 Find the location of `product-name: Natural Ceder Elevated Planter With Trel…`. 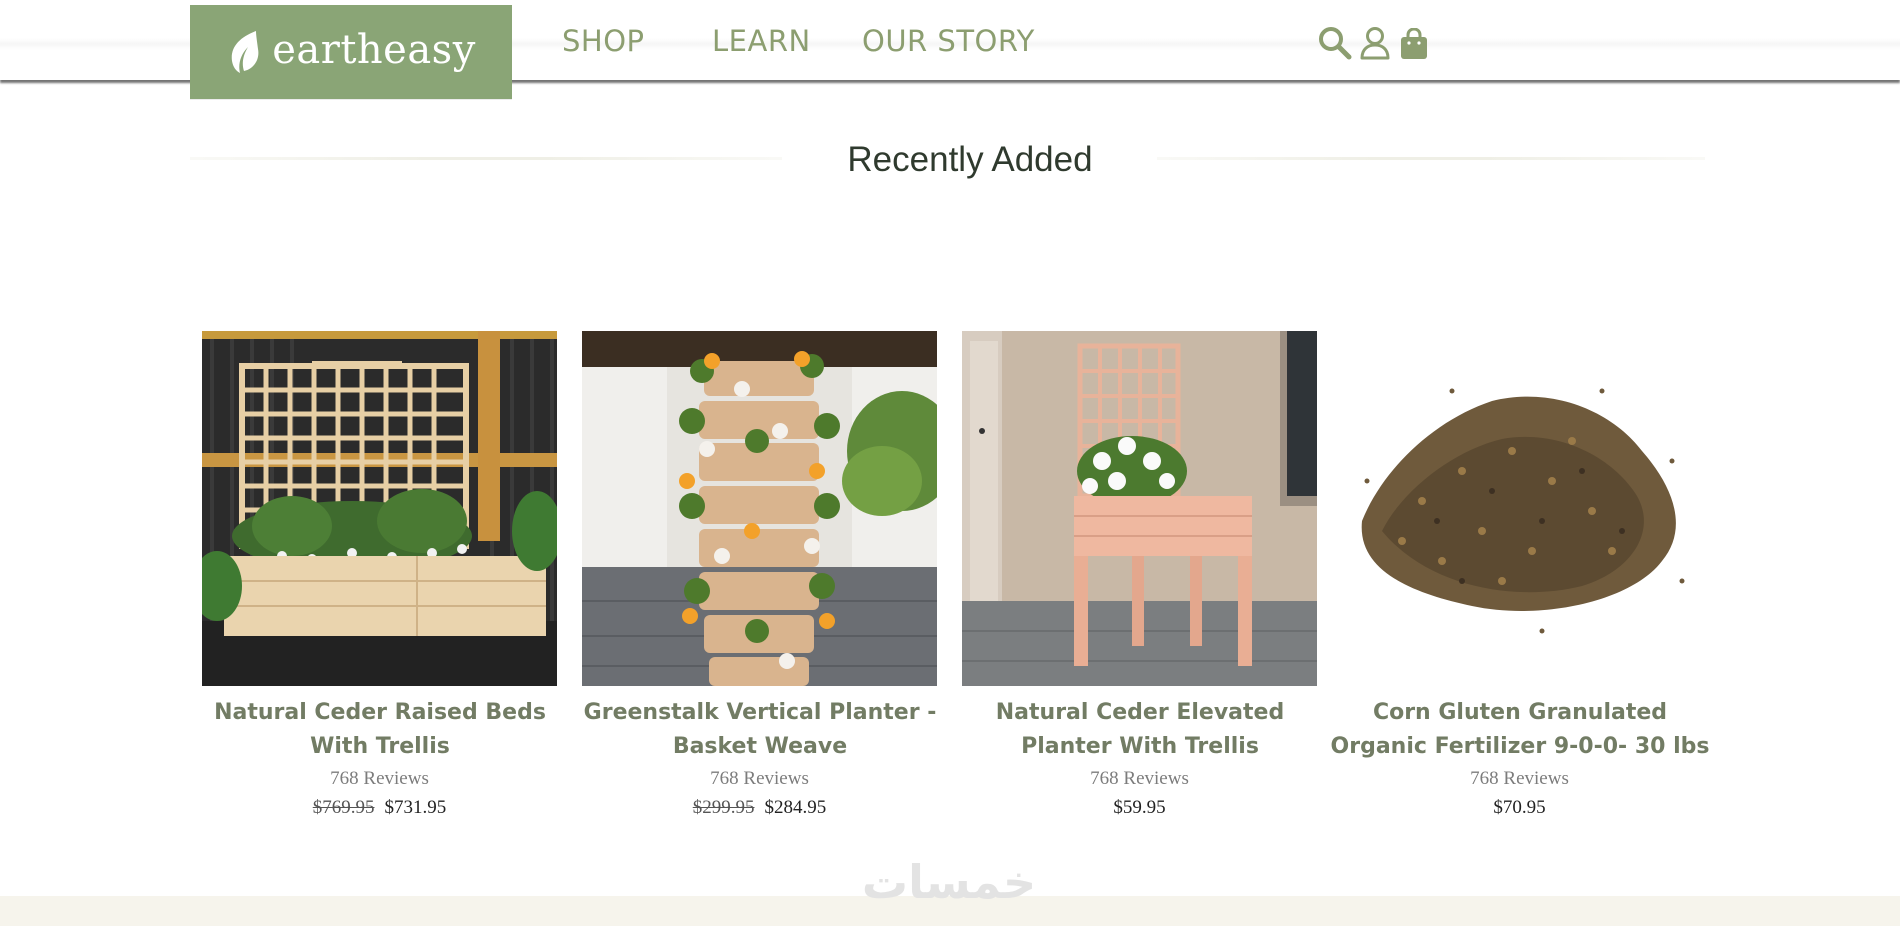

product-name: Natural Ceder Elevated Planter With Trel… is located at coordinates (1140, 730).